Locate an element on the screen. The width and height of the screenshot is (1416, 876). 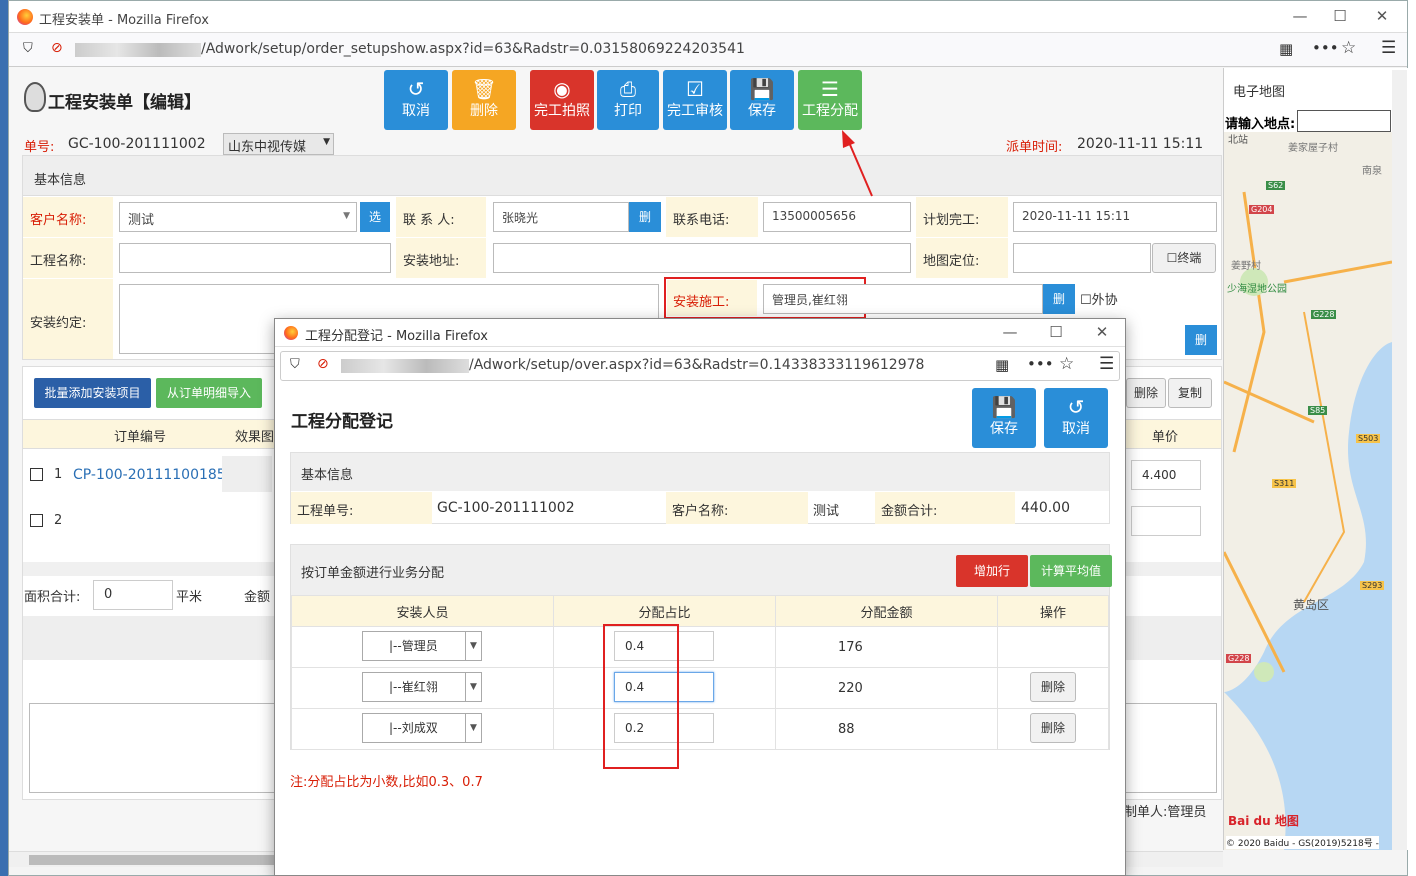
map-copyright: © 2020 Baidu - GS(2019)5218号 - is located at coordinates (1302, 842).